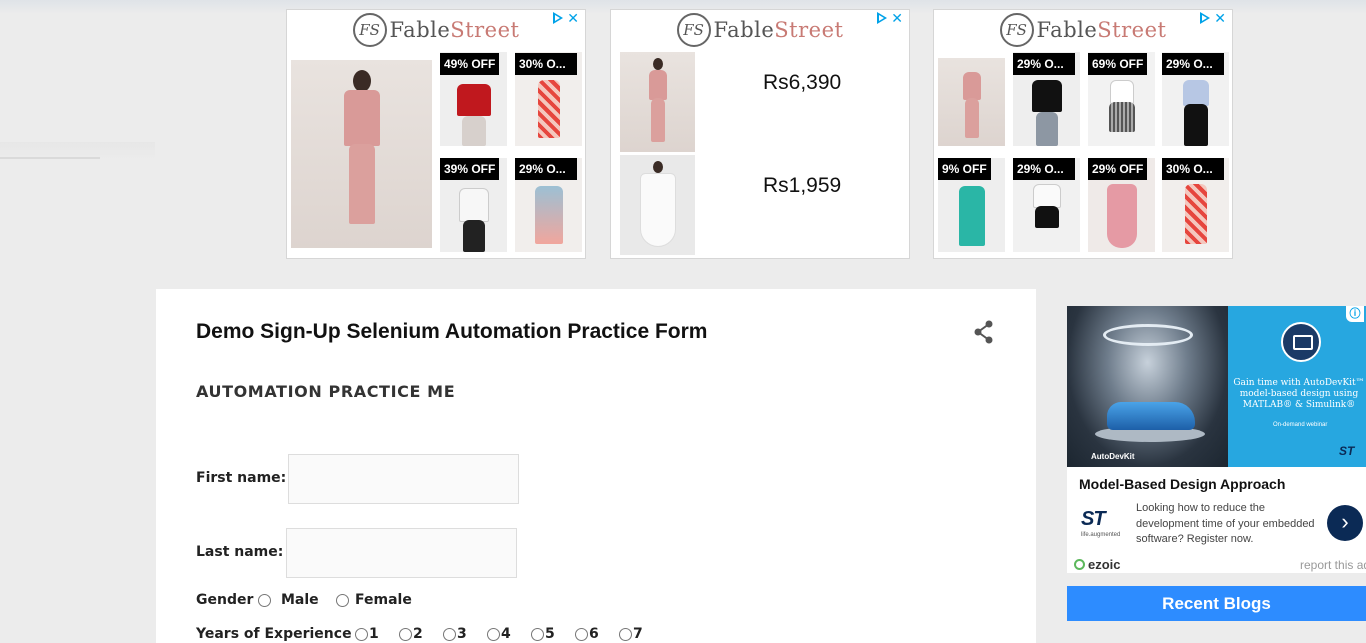 This screenshot has height=643, width=1366. I want to click on st-logo-small: ST, so click(1347, 451).